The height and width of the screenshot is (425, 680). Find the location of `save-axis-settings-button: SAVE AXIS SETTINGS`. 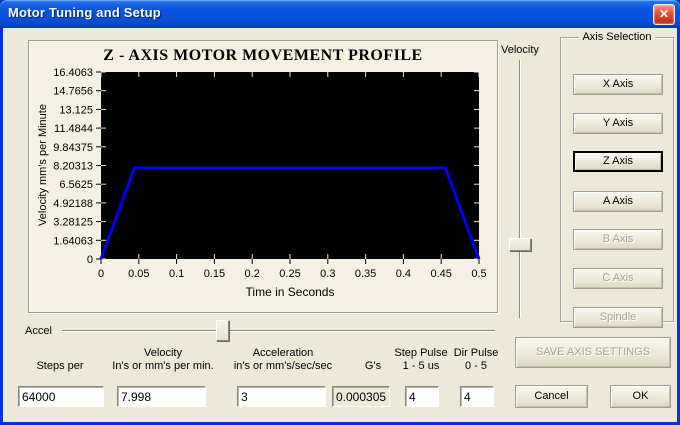

save-axis-settings-button: SAVE AXIS SETTINGS is located at coordinates (593, 352).